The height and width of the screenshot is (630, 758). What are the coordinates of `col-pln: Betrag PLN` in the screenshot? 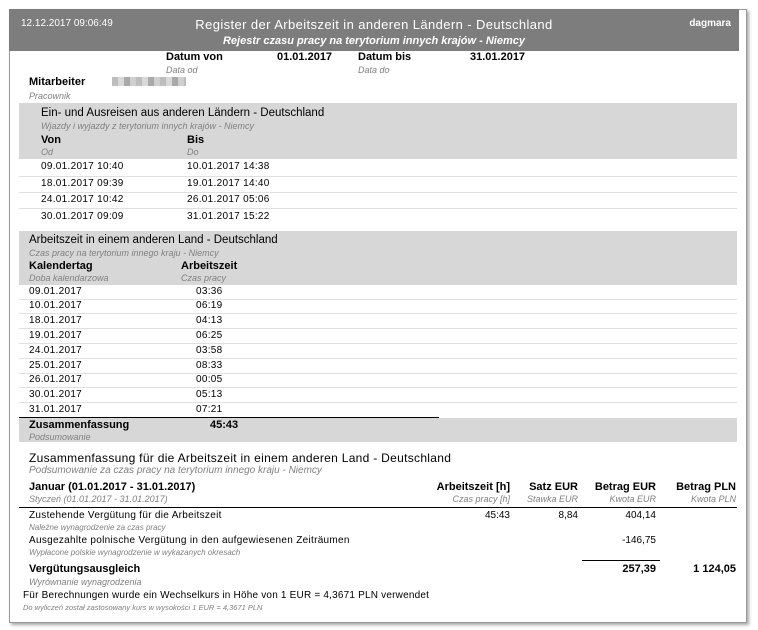 It's located at (706, 487).